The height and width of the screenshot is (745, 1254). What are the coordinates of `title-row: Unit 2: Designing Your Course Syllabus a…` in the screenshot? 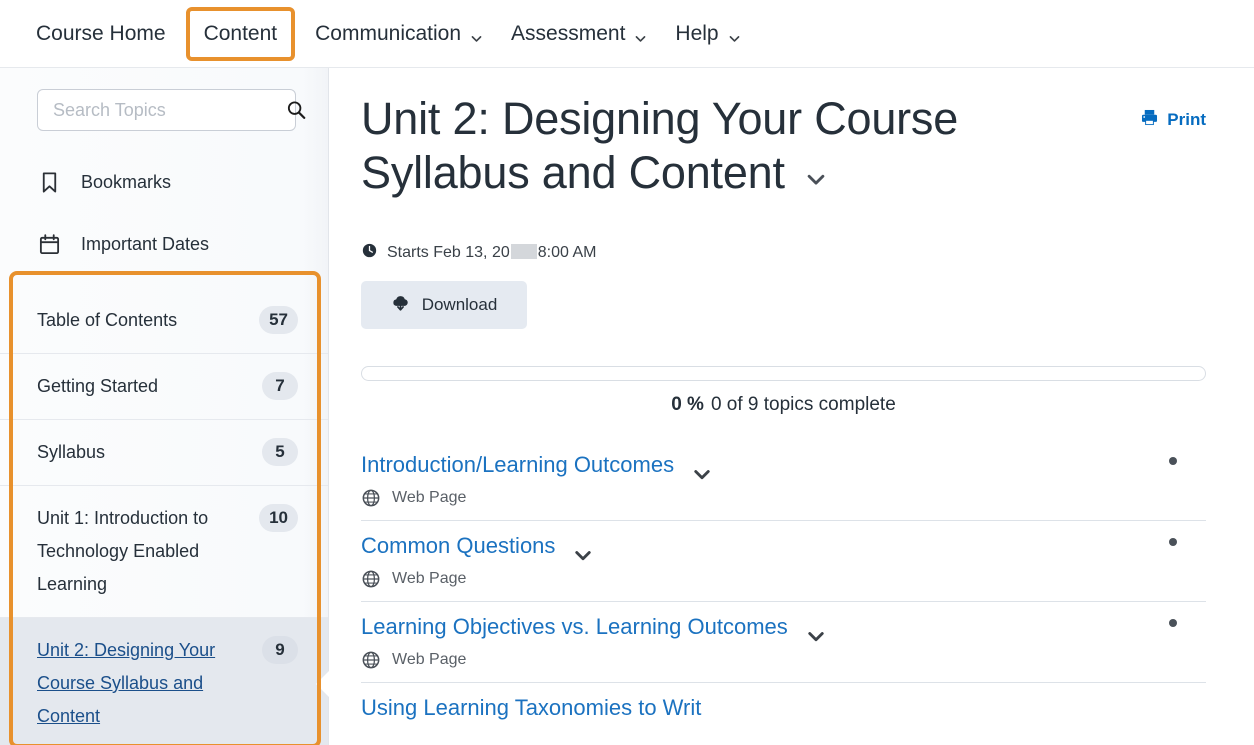 It's located at (783, 146).